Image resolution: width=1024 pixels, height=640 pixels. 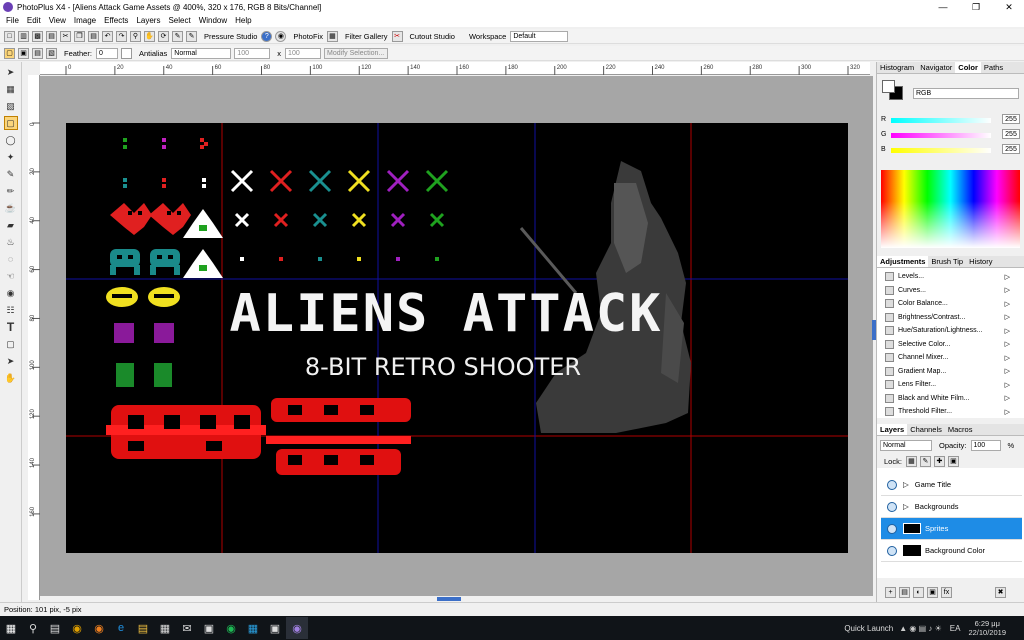 I want to click on adjustment-color-balance: Color Balance... ▷, so click(x=950, y=304).